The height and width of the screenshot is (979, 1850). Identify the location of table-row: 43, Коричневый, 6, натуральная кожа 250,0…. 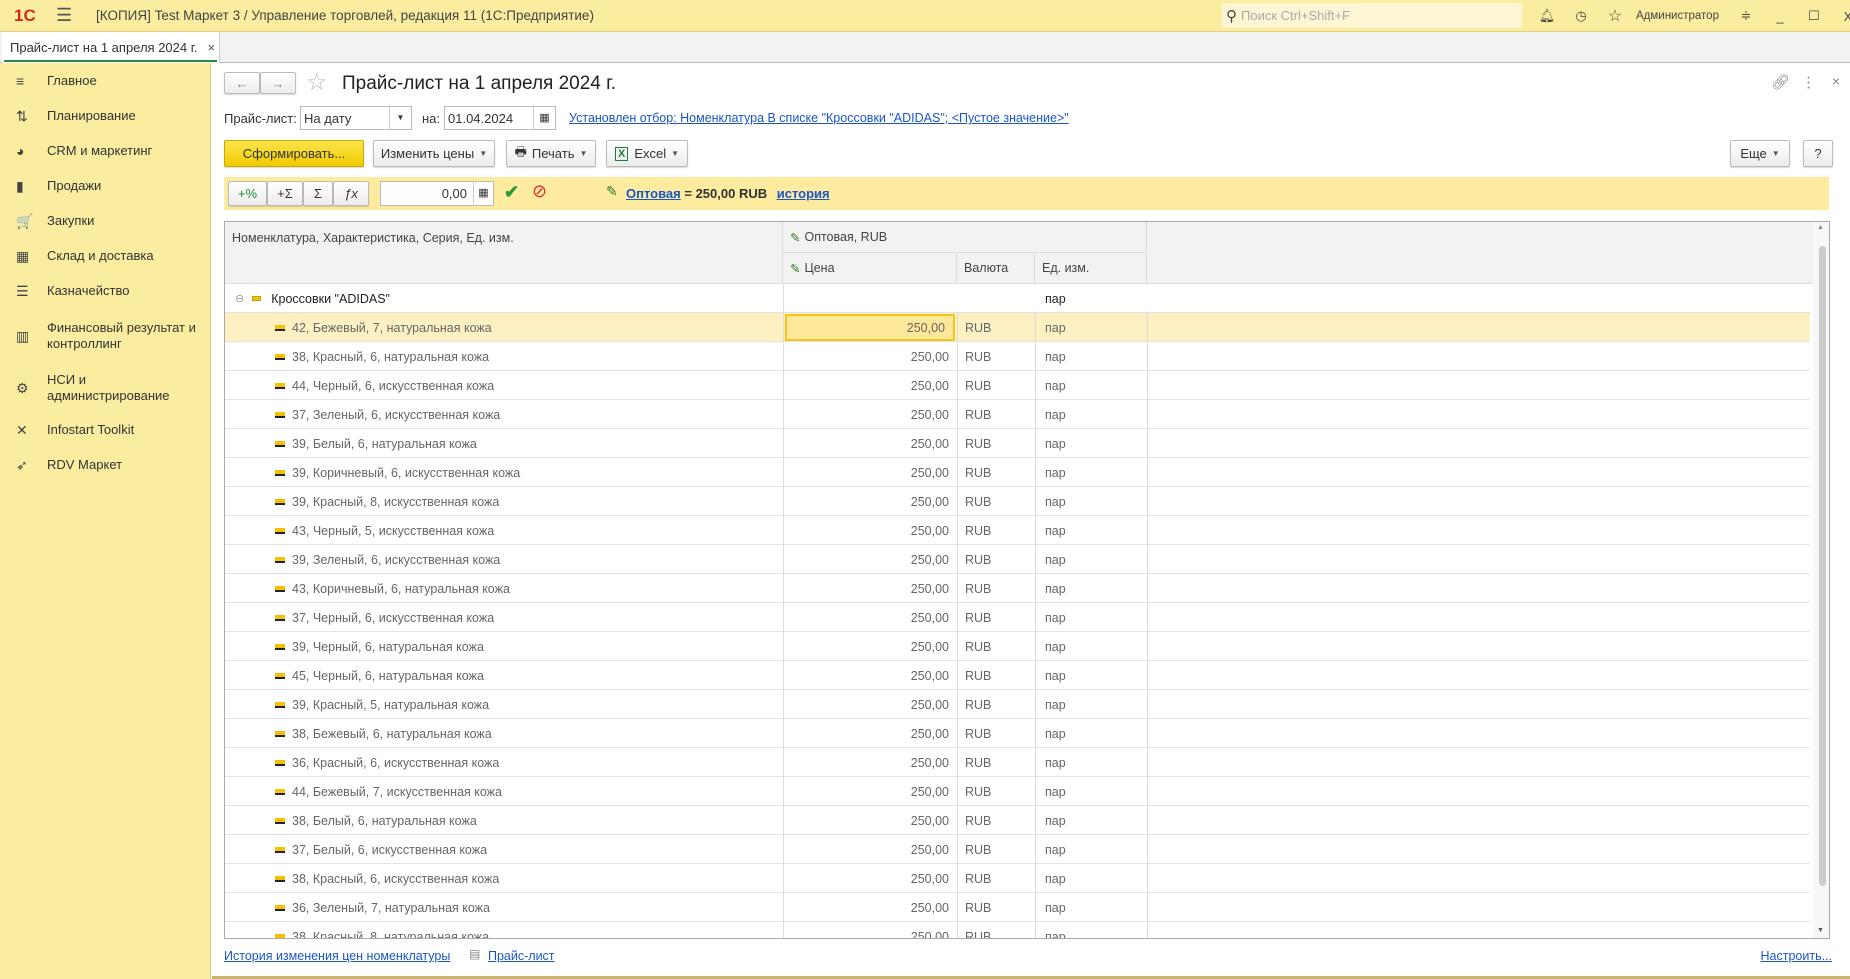
(1017, 588).